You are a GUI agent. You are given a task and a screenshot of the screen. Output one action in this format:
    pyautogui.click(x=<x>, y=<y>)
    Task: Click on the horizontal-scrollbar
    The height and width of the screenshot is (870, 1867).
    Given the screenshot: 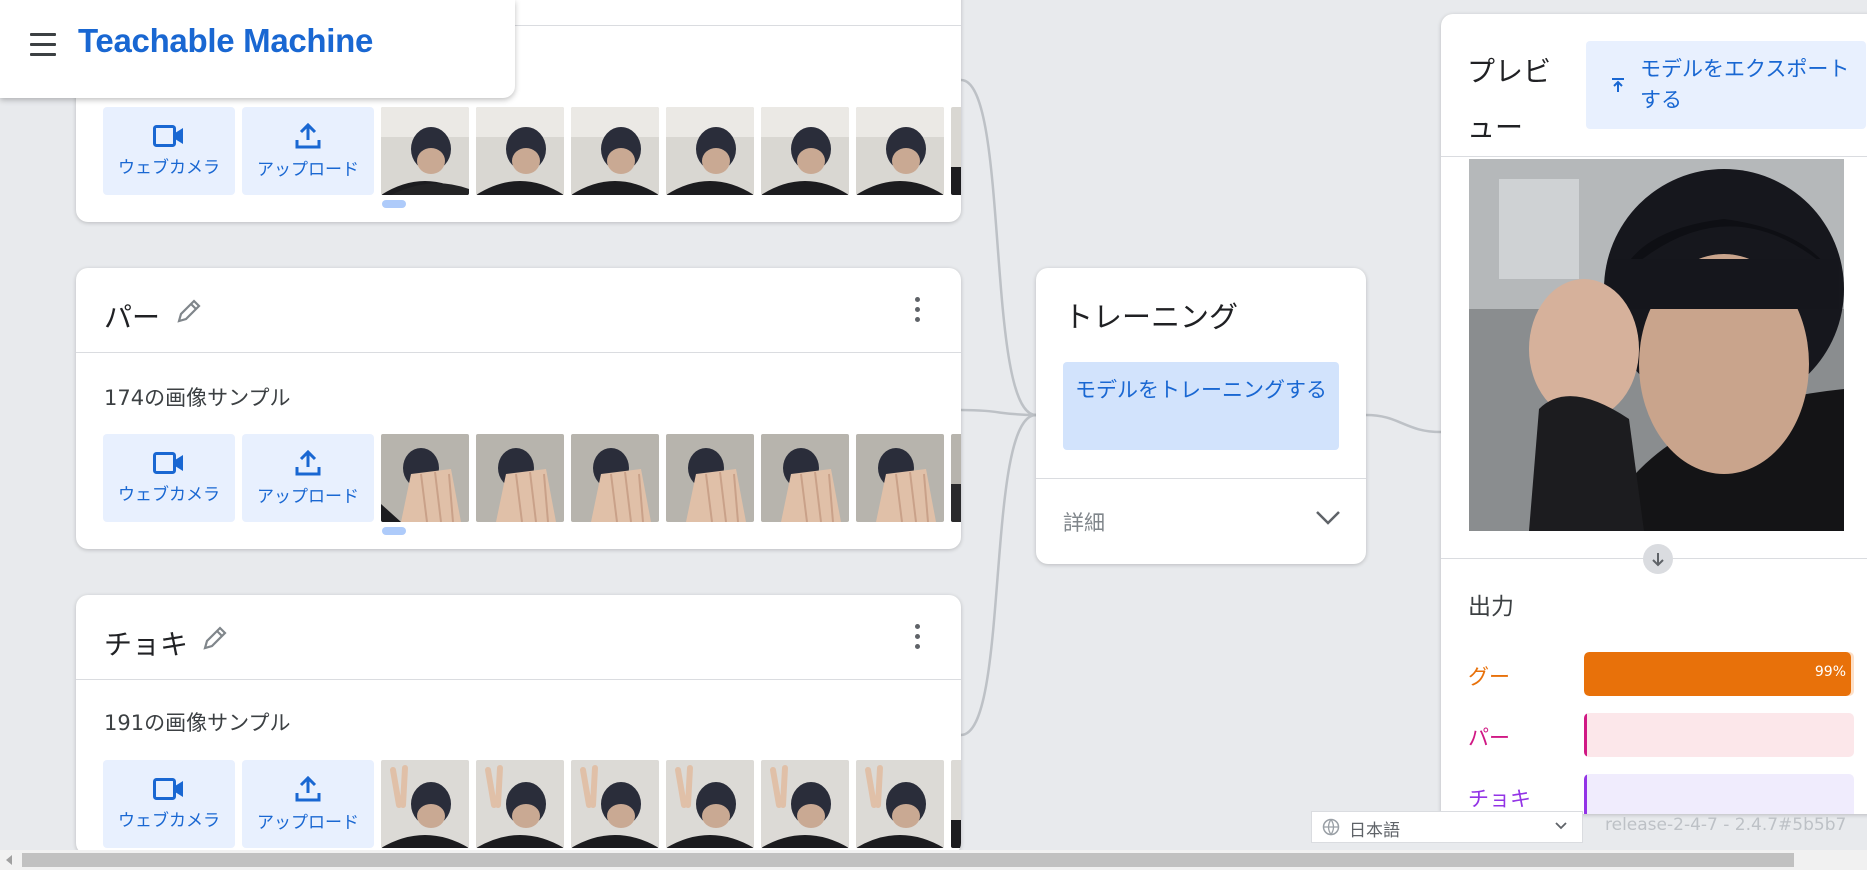 What is the action you would take?
    pyautogui.click(x=933, y=860)
    